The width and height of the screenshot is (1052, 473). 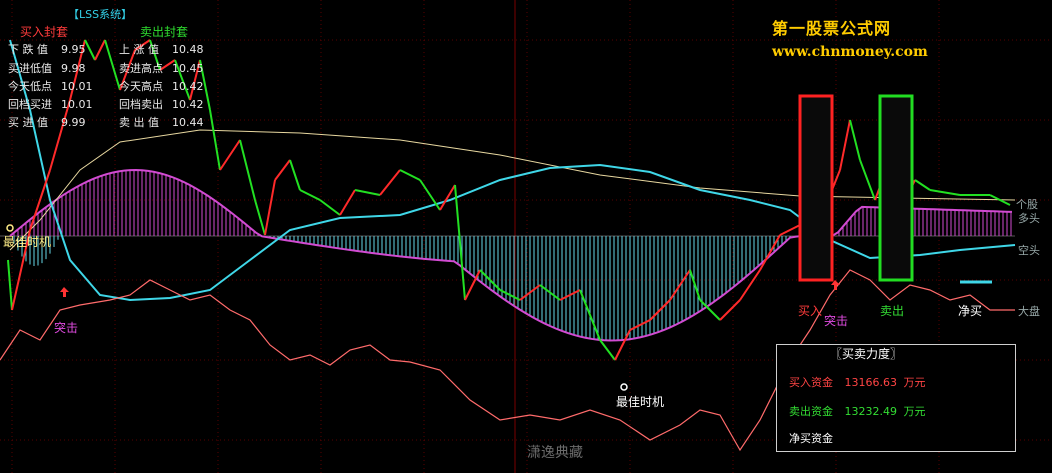 I want to click on sell-param-label: 卖 出 值, so click(x=139, y=122).